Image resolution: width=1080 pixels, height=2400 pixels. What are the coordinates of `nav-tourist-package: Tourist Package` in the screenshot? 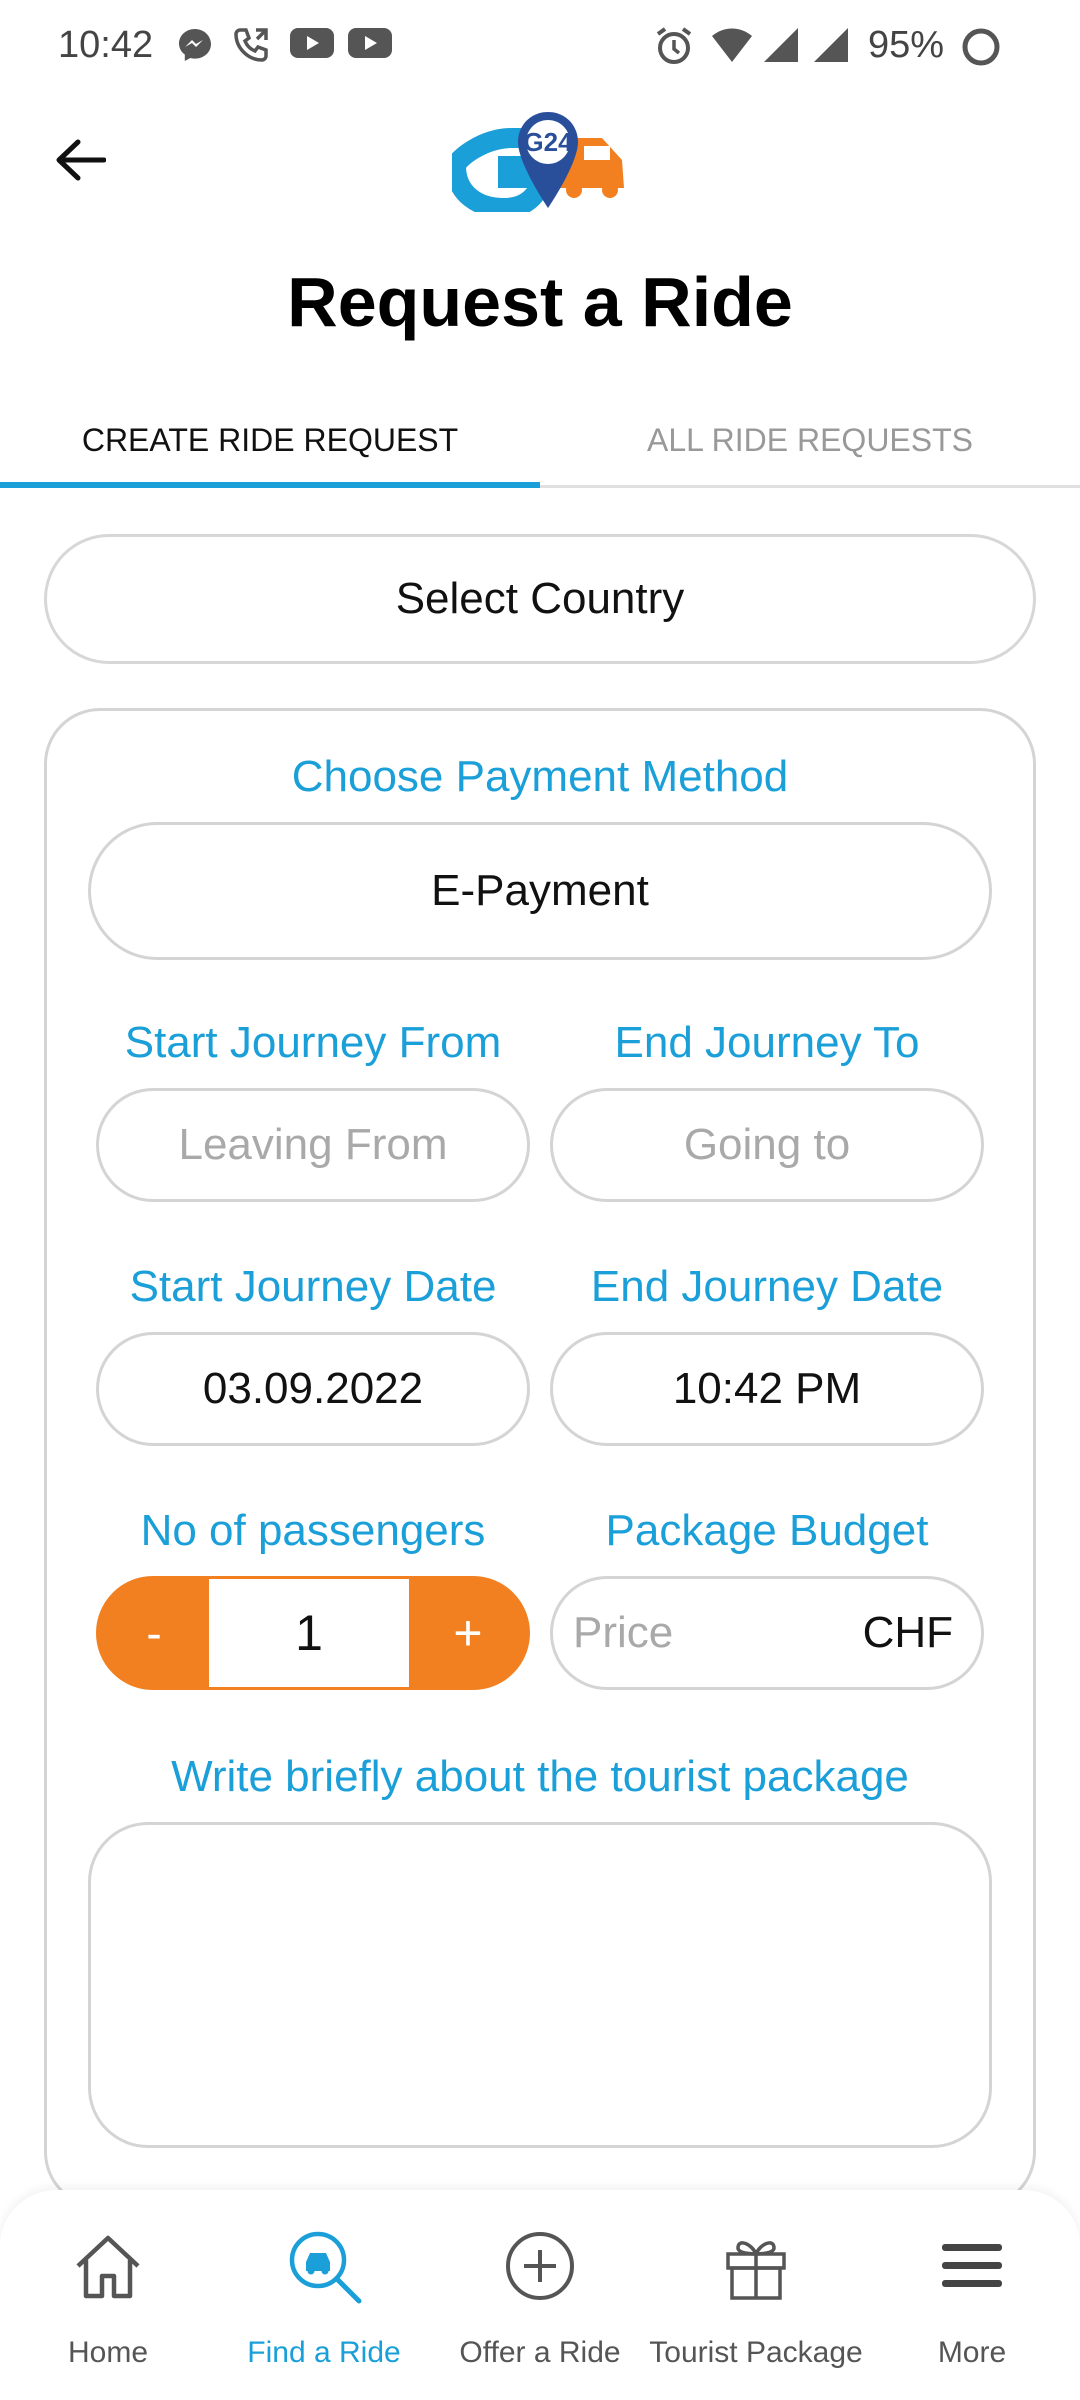 It's located at (756, 2295).